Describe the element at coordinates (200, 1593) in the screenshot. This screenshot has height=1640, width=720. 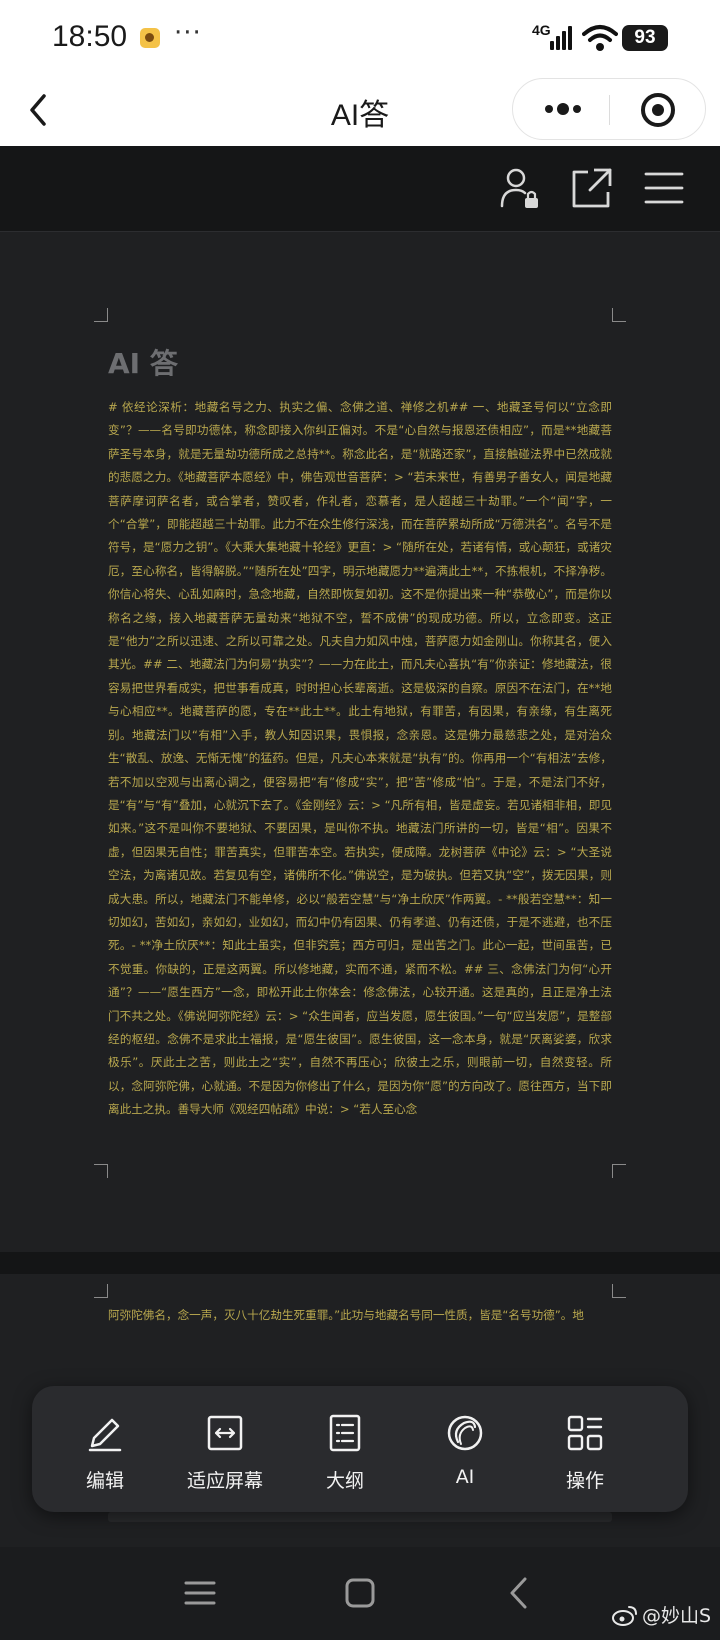
I see `recent-apps-icon` at that location.